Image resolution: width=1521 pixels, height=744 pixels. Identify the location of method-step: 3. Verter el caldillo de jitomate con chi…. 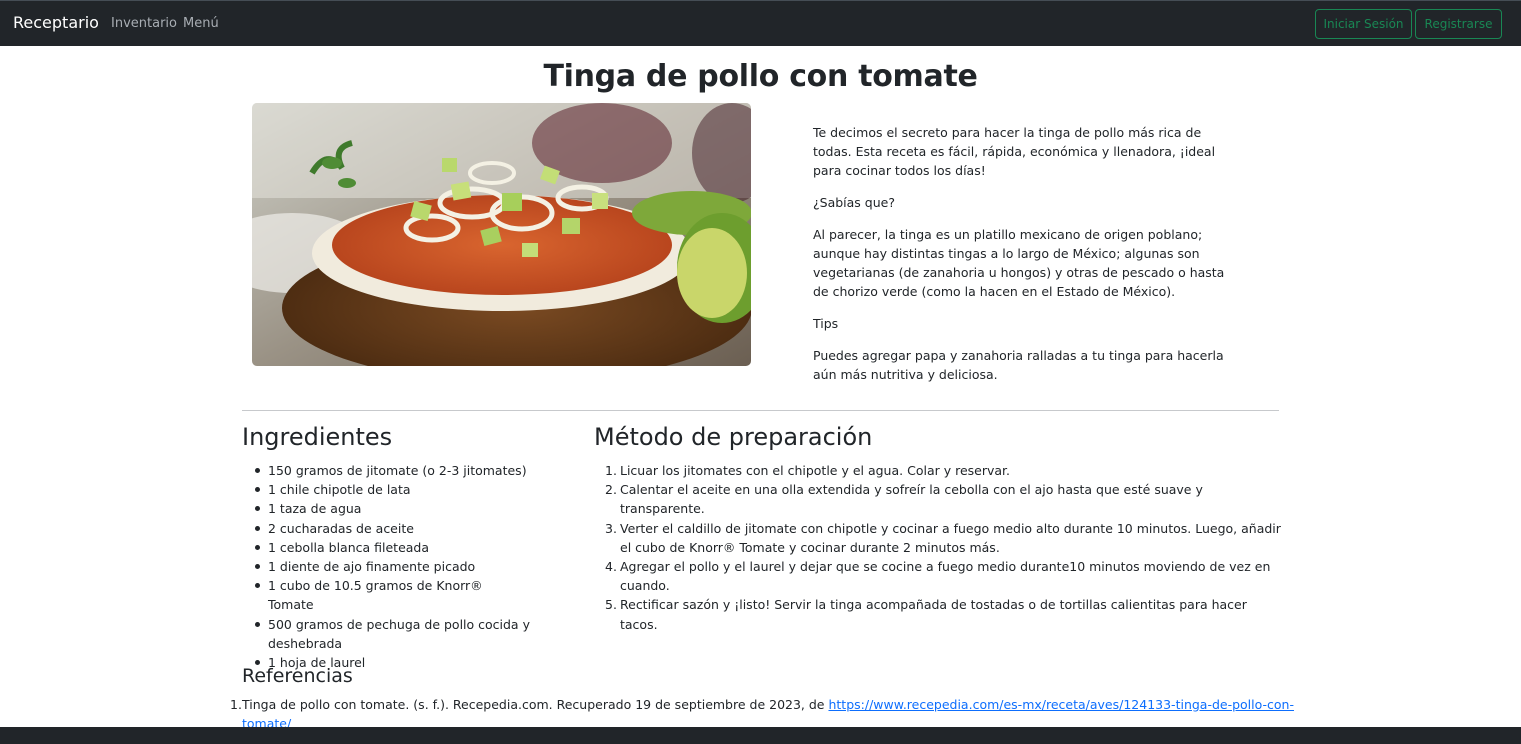
(939, 538).